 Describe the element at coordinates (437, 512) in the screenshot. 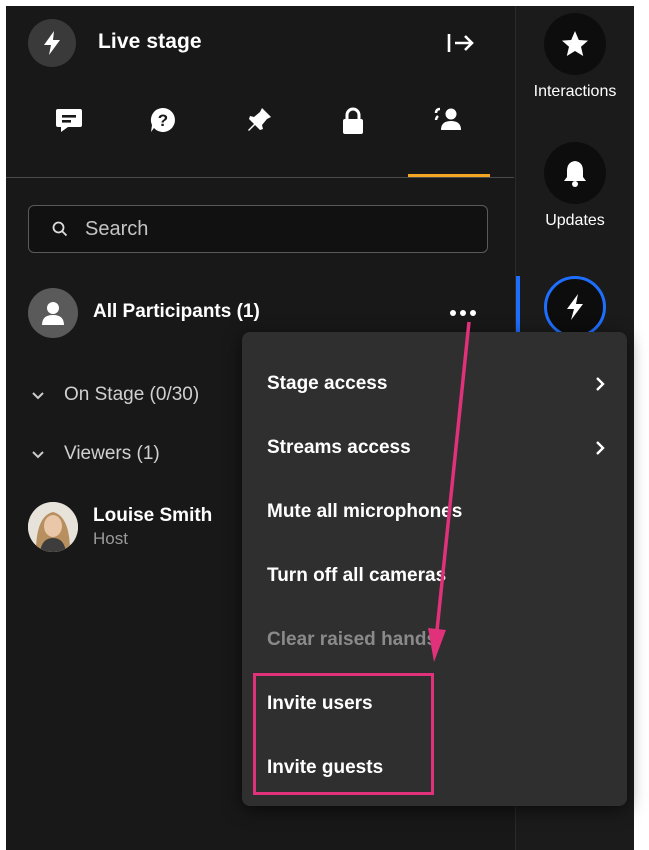

I see `menu-item-mute-microphones: Mute all microphones` at that location.